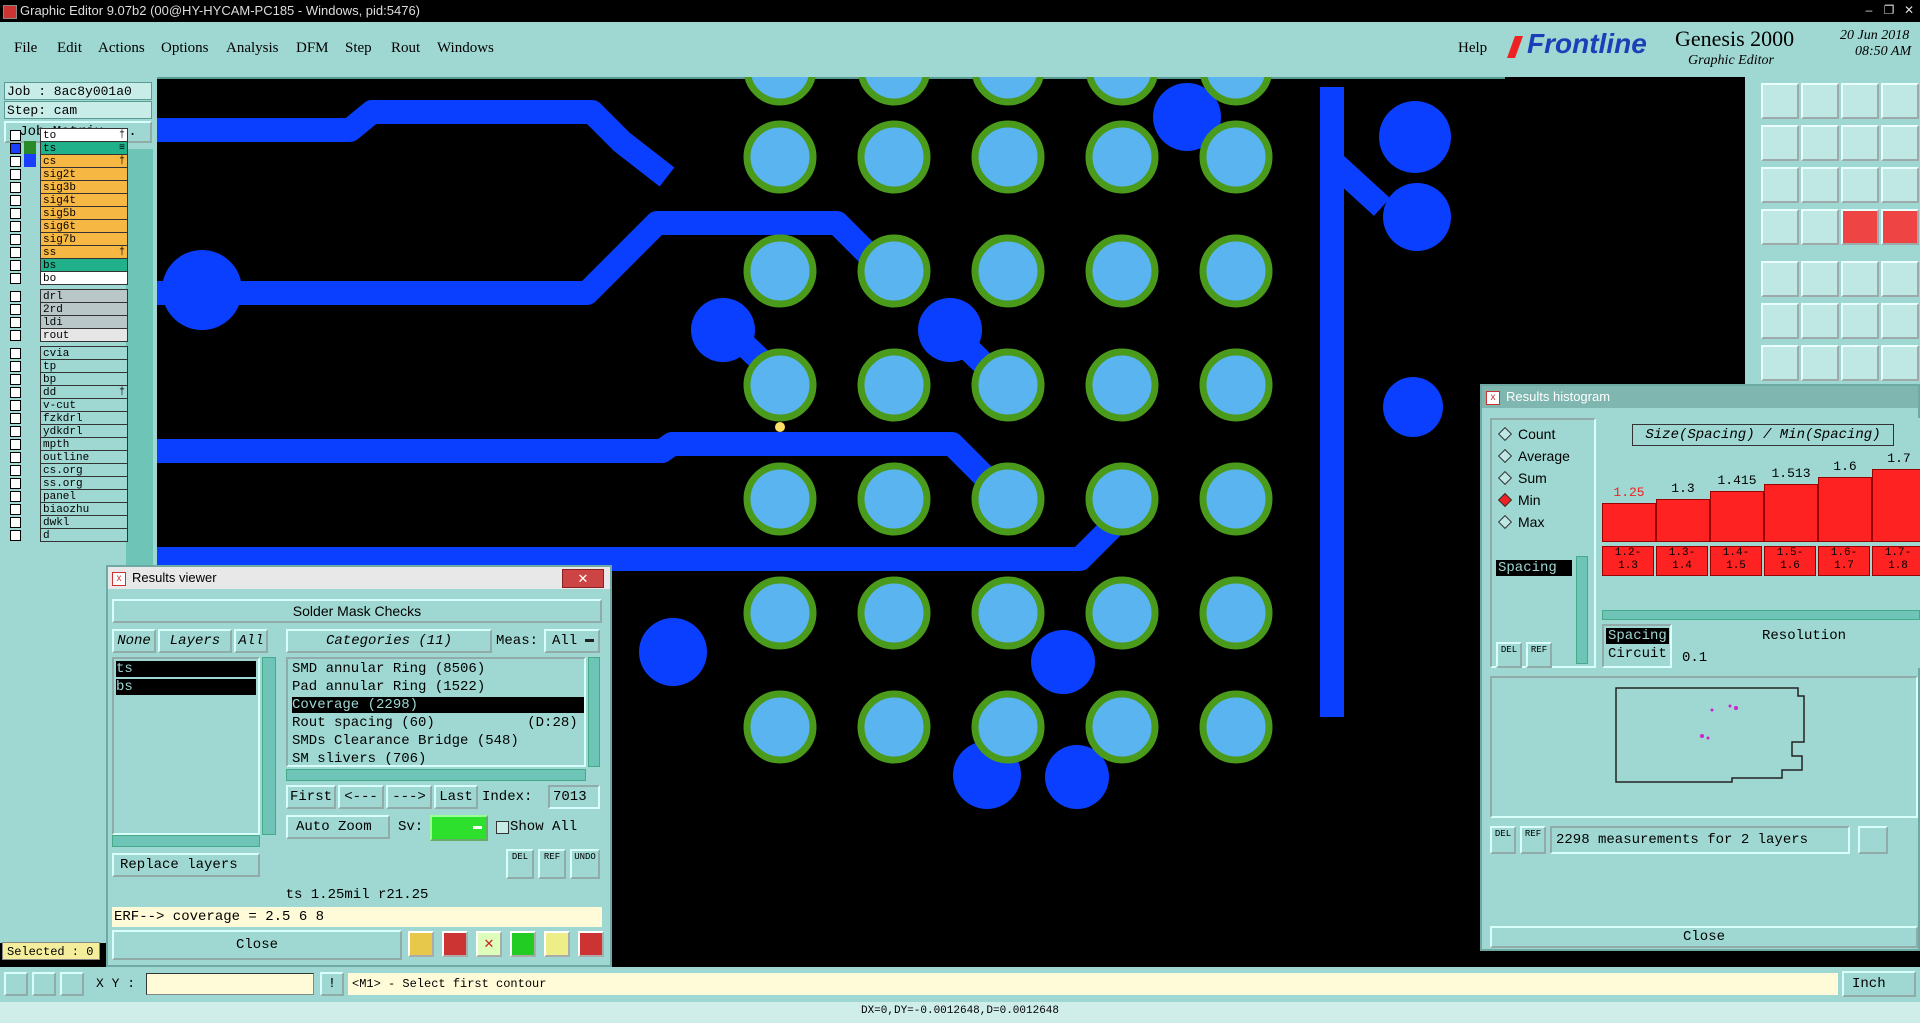 This screenshot has height=1023, width=1920. What do you see at coordinates (1534, 568) in the screenshot?
I see `histogram-list-item: Spacing` at bounding box center [1534, 568].